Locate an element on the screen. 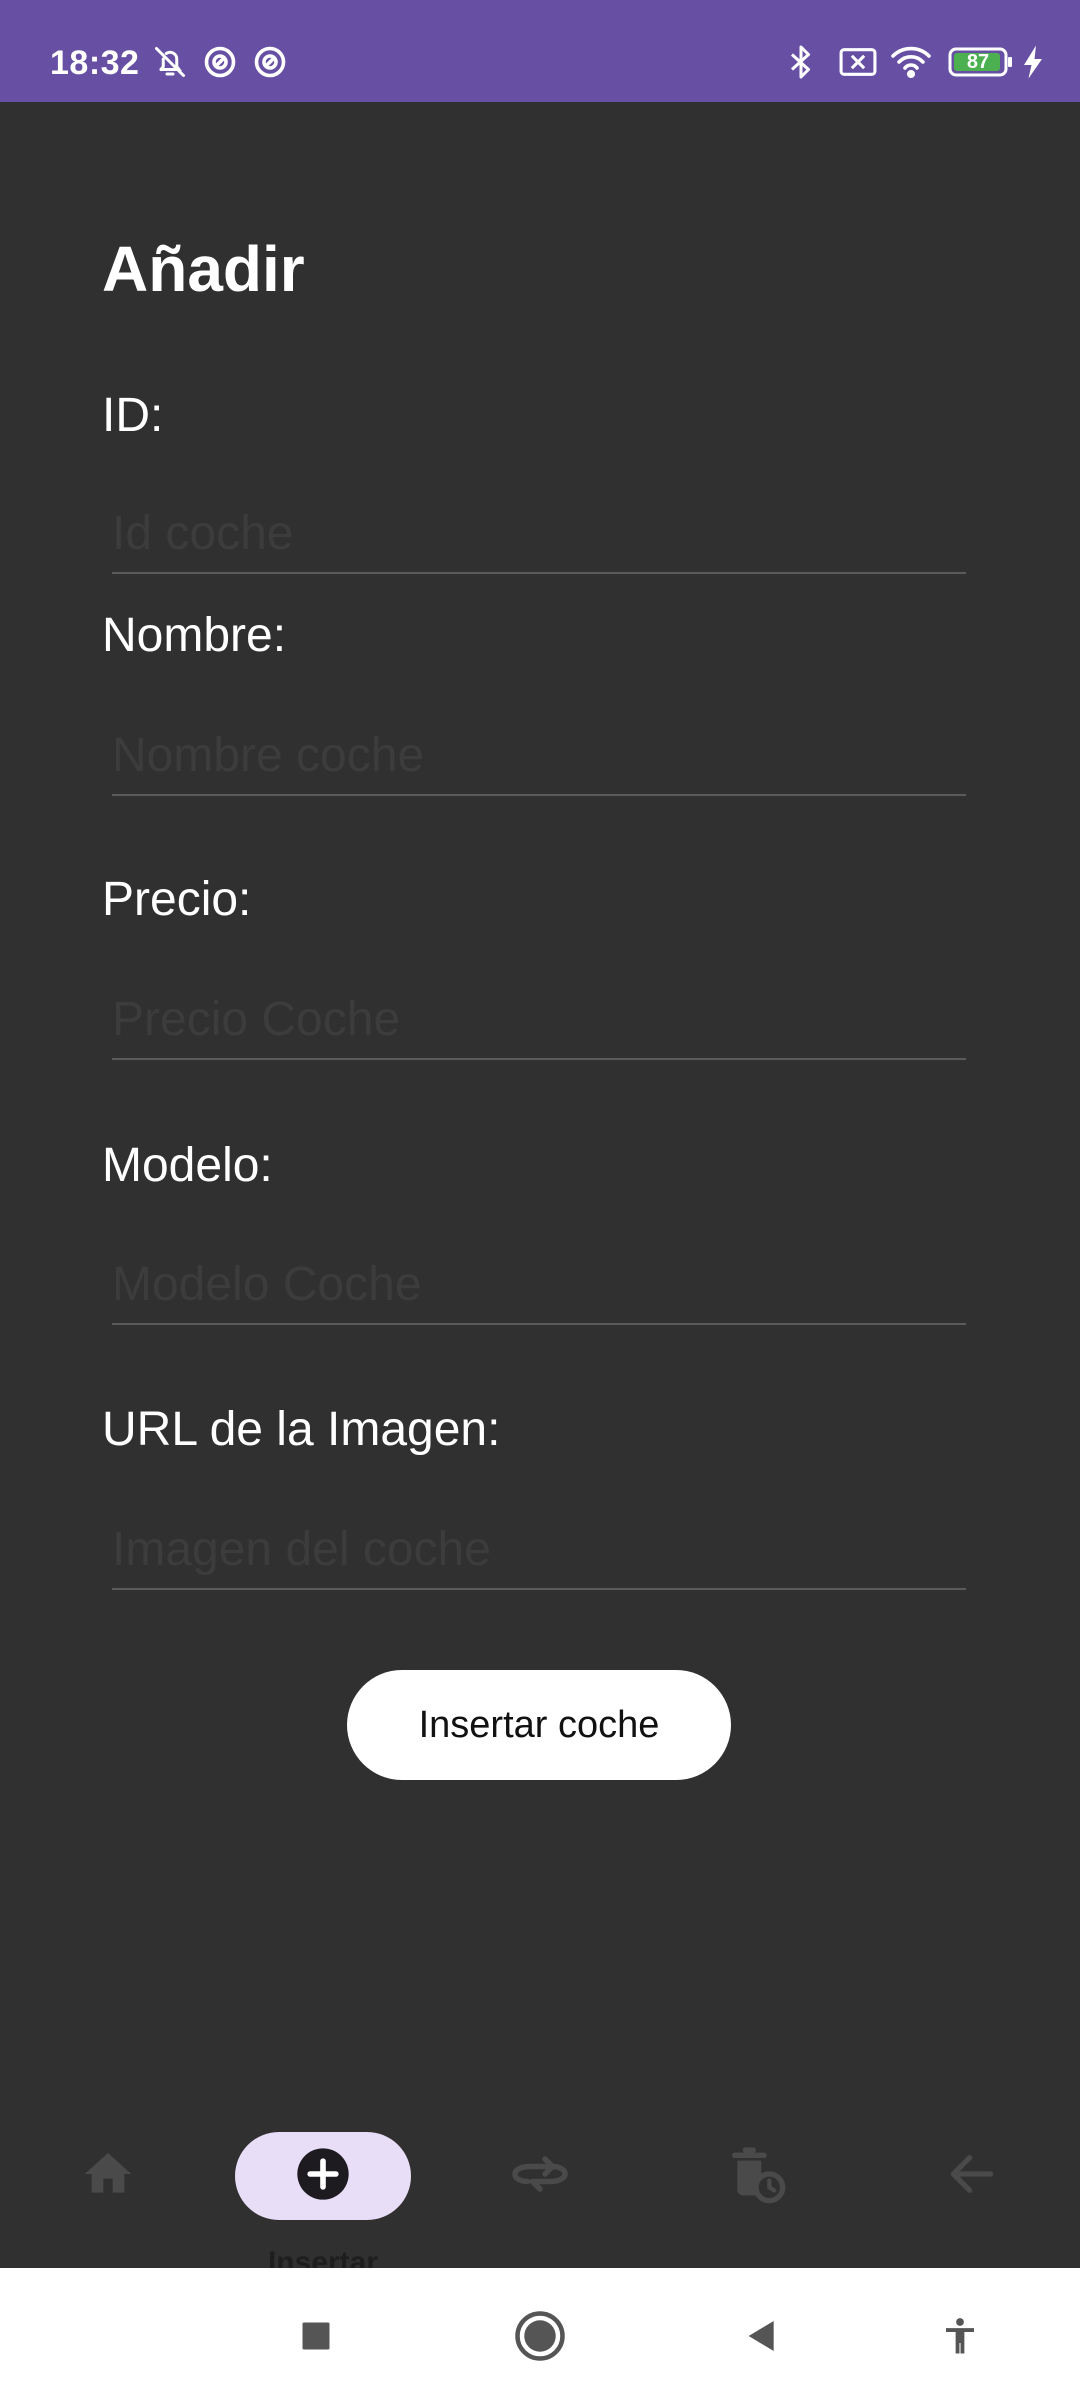  battery-icon: 87 is located at coordinates (981, 64).